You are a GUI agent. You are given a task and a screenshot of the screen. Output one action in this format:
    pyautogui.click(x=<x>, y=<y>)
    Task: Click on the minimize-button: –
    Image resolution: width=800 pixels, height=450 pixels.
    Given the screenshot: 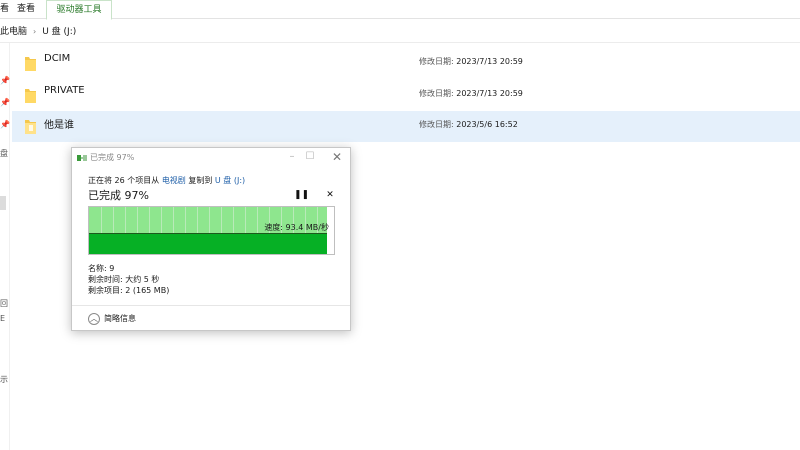 What is the action you would take?
    pyautogui.click(x=292, y=157)
    